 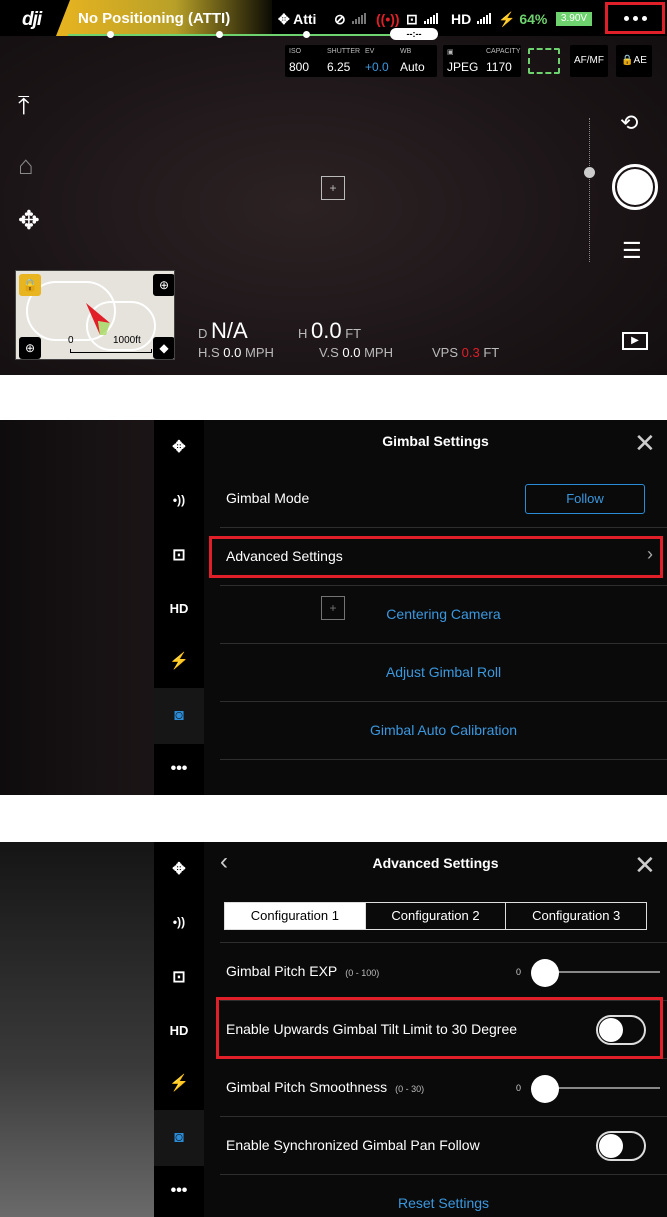 What do you see at coordinates (443, 1146) in the screenshot?
I see `sync-pan-row: Enable Synchronized Gimbal Pan Follow` at bounding box center [443, 1146].